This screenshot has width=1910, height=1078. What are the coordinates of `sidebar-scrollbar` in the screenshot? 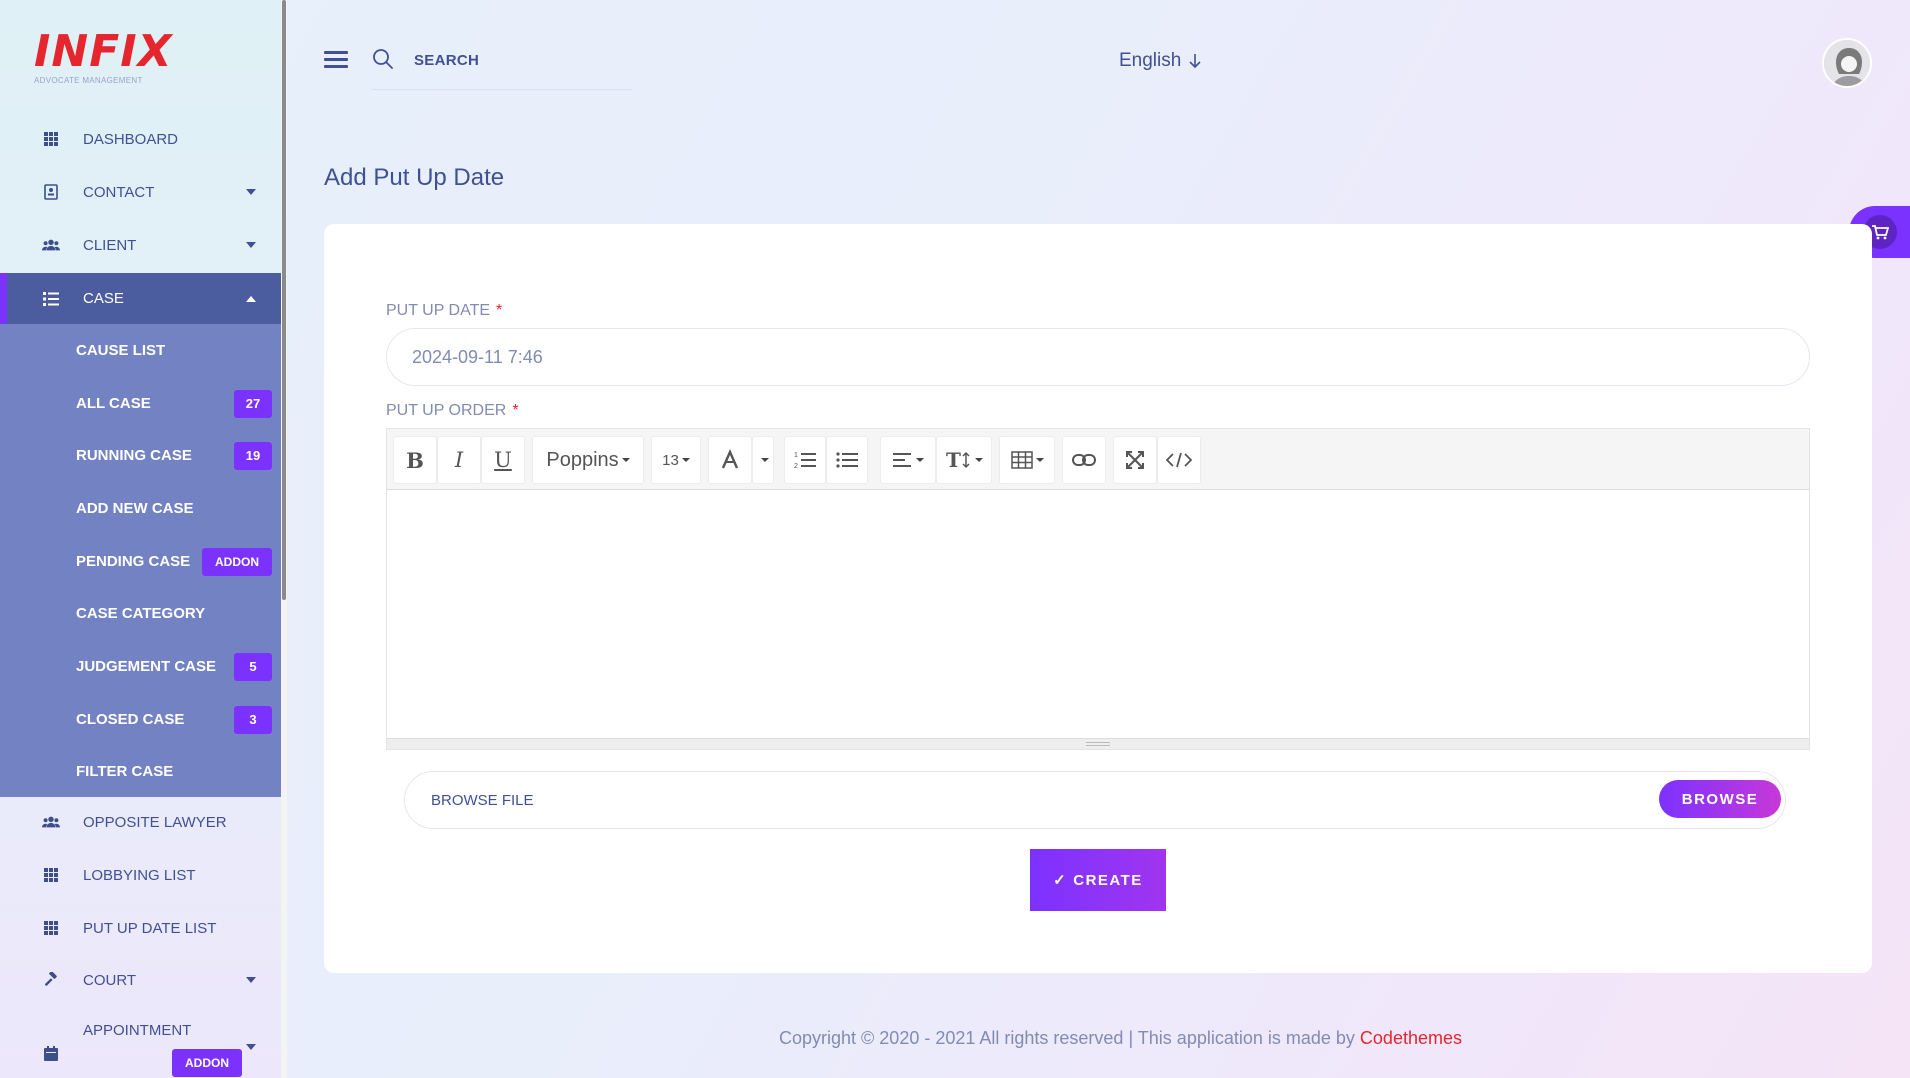 It's located at (284, 539).